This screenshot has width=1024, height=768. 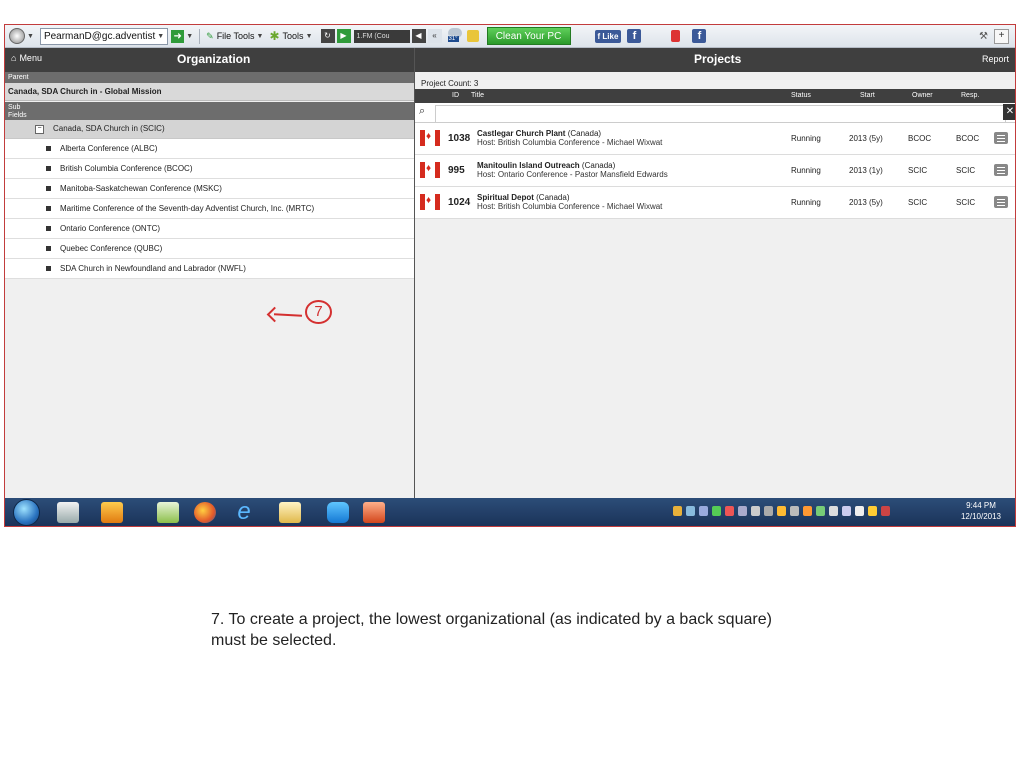 I want to click on volume-icon: ◀, so click(x=418, y=36).